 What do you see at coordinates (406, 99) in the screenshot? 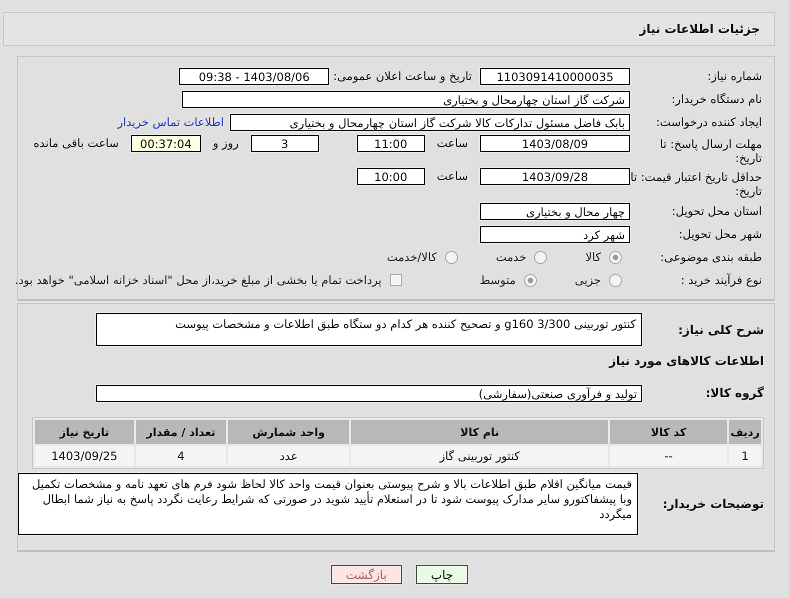
I see `buyer-org-field: شرکت گاز استان چهارمحال و بختیاری` at bounding box center [406, 99].